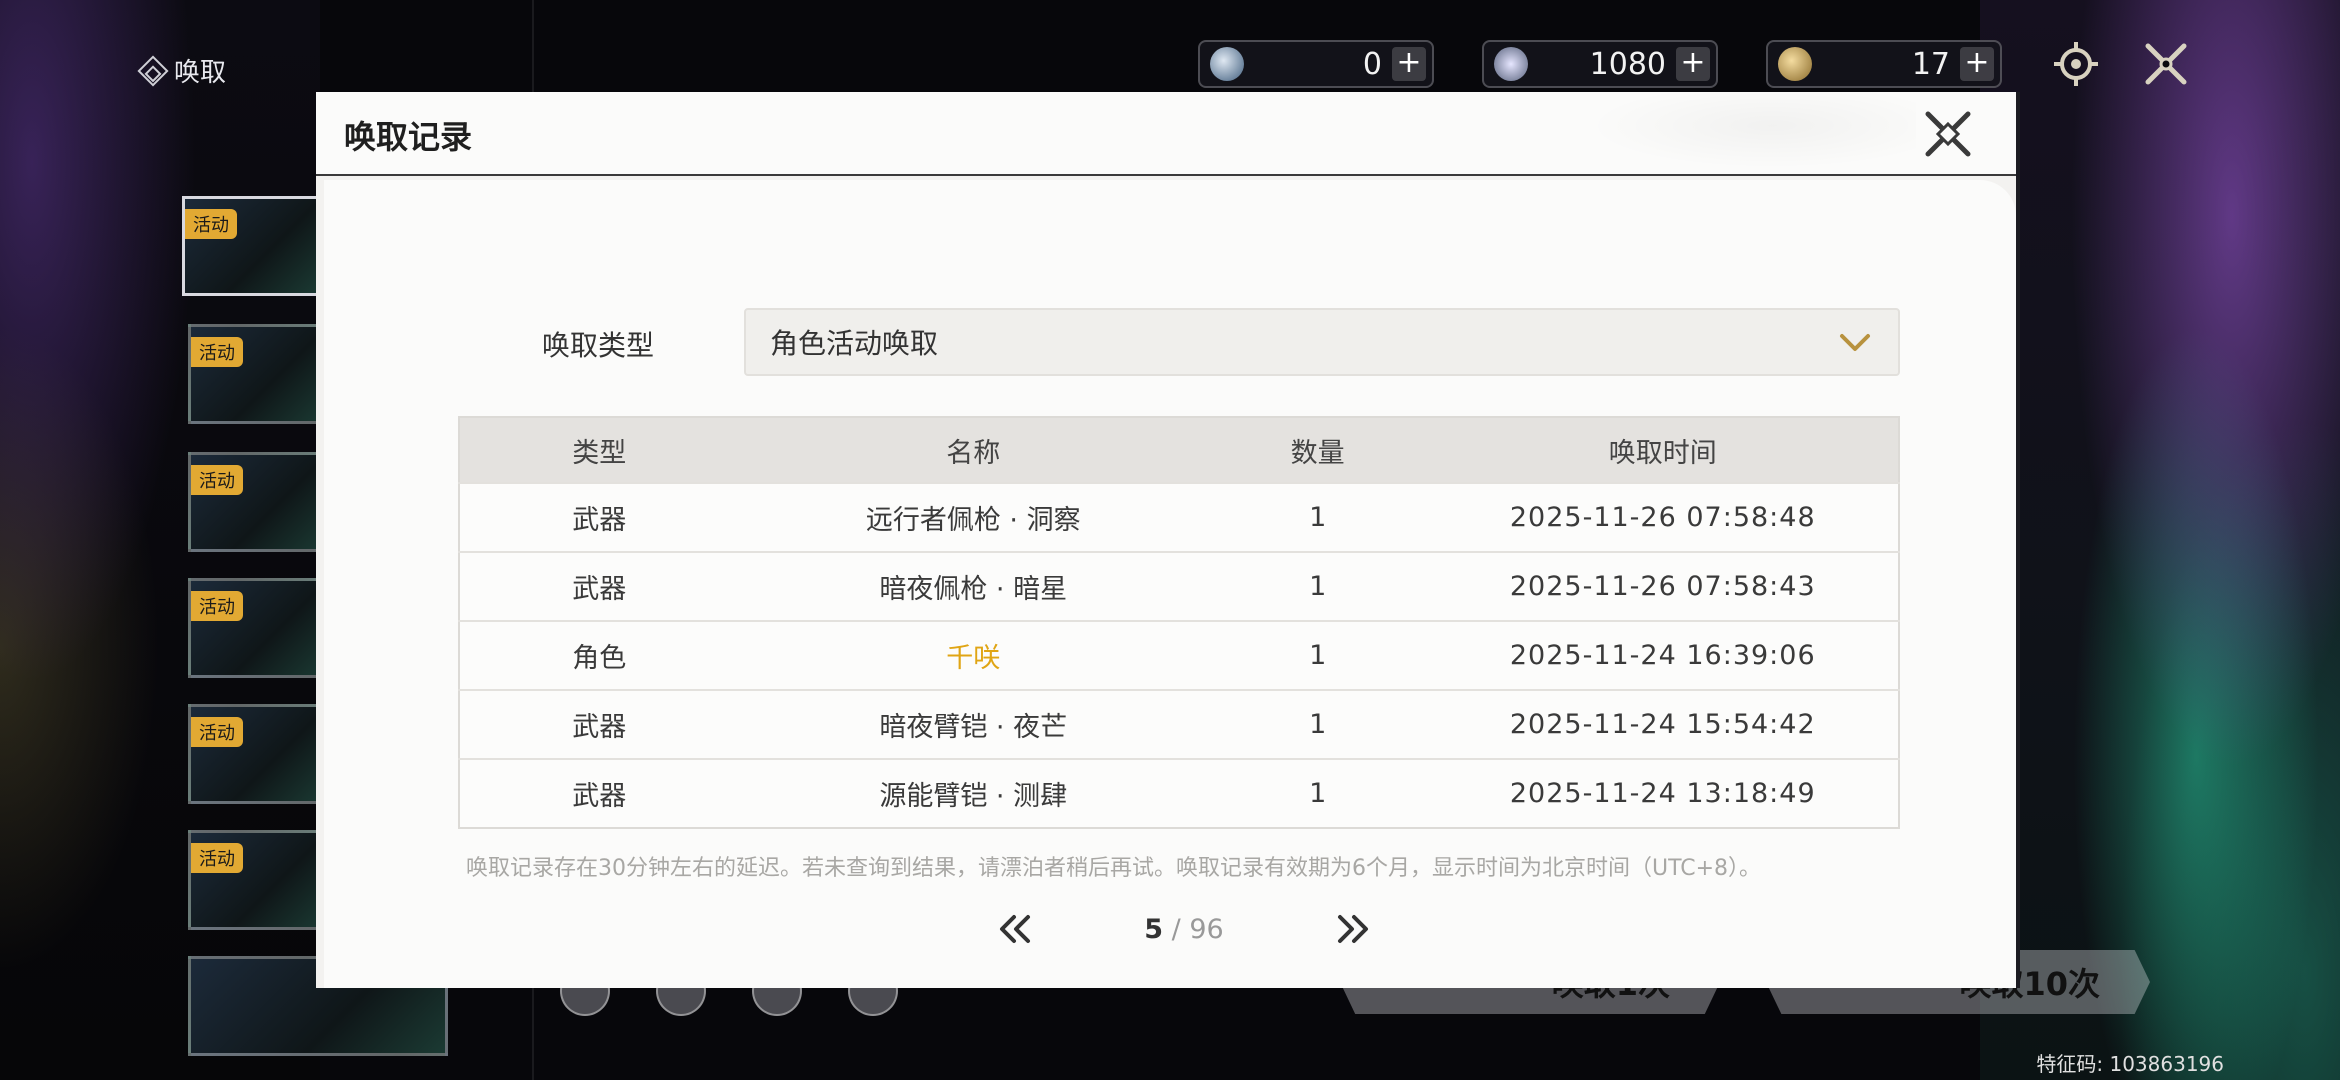 The width and height of the screenshot is (2340, 1080). I want to click on column-header-name: 名称, so click(973, 450).